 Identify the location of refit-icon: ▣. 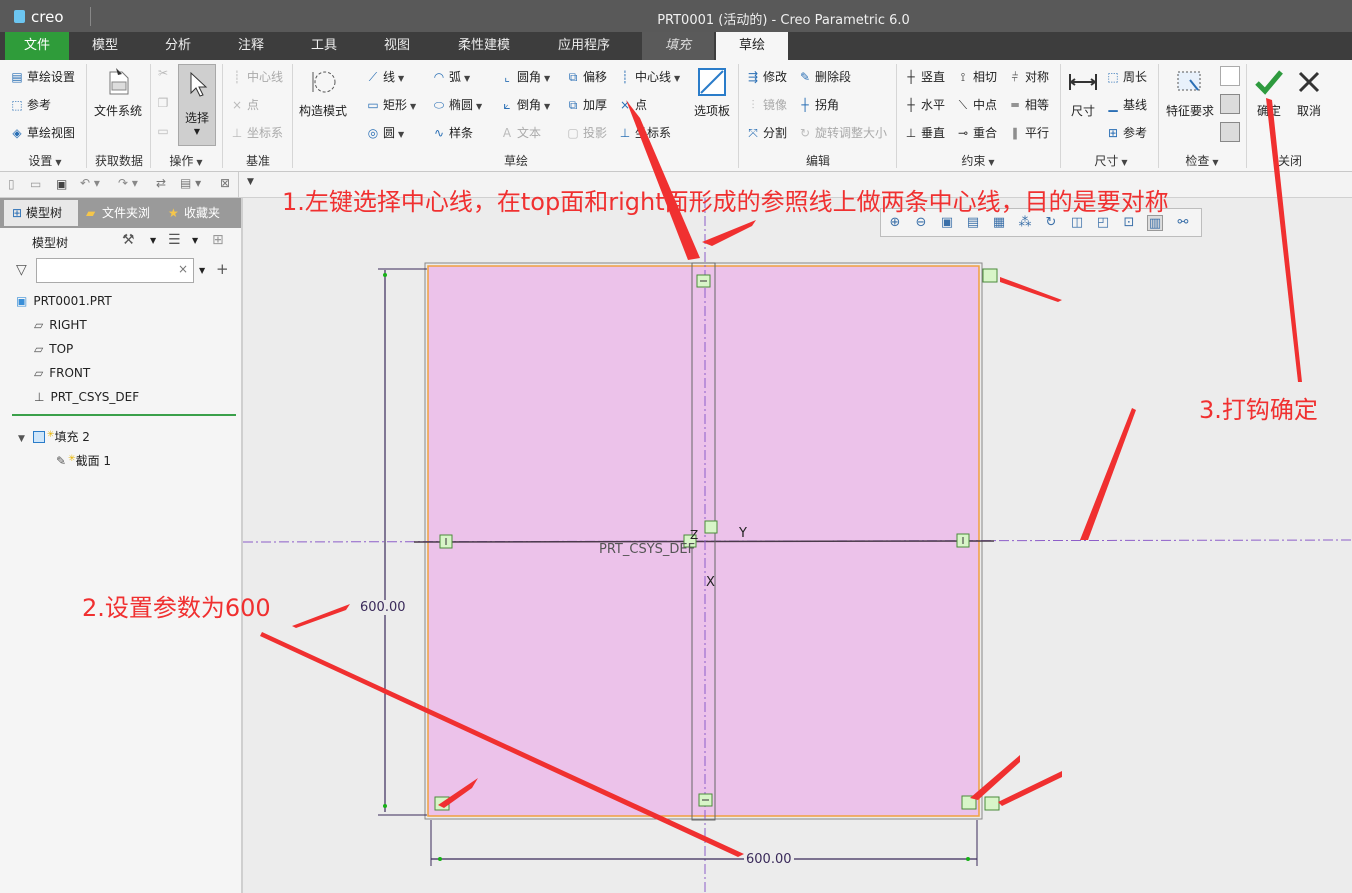
(947, 223).